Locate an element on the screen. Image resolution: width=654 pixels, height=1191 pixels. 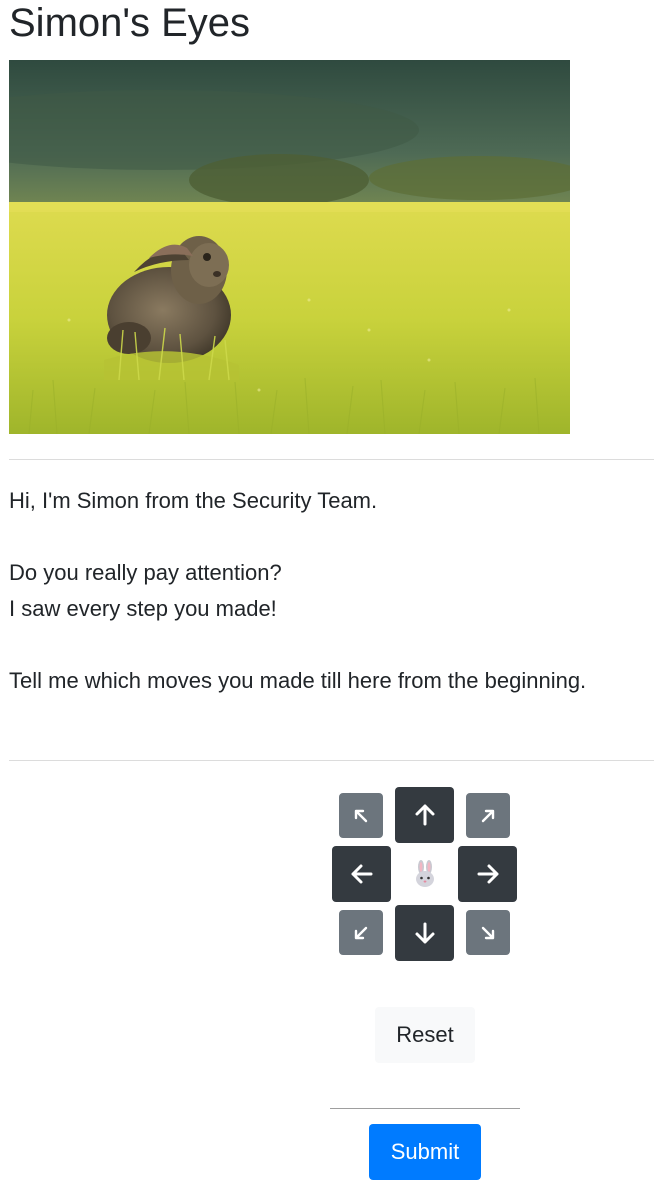
up-left-button is located at coordinates (361, 815).